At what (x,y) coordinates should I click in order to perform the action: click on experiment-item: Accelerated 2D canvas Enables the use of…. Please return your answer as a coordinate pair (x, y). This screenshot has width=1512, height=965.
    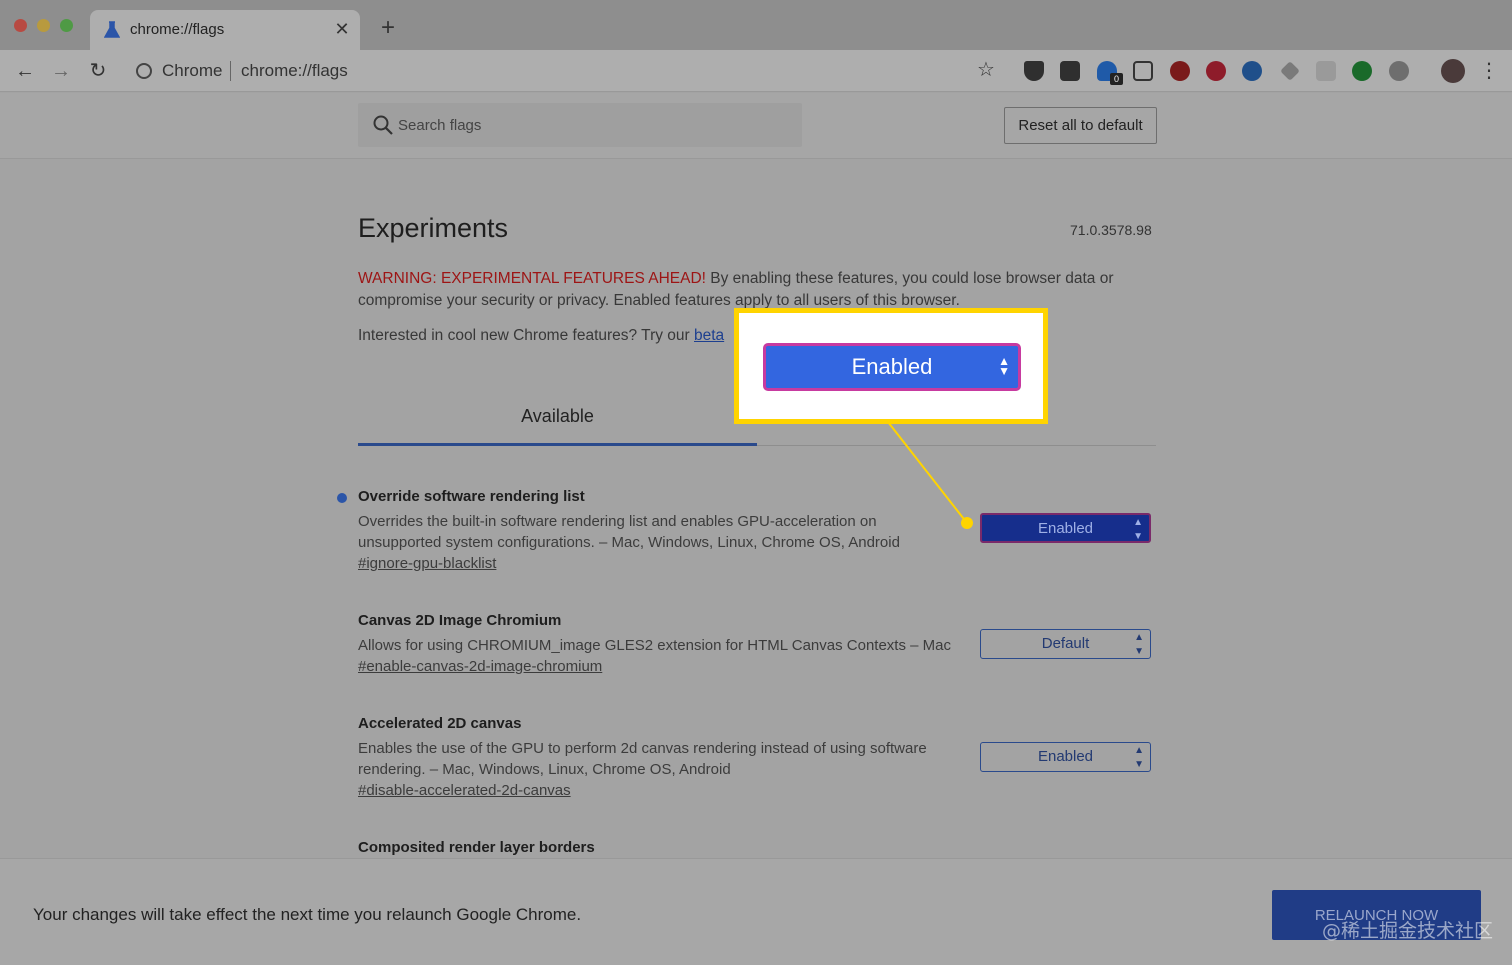
    Looking at the image, I should click on (758, 757).